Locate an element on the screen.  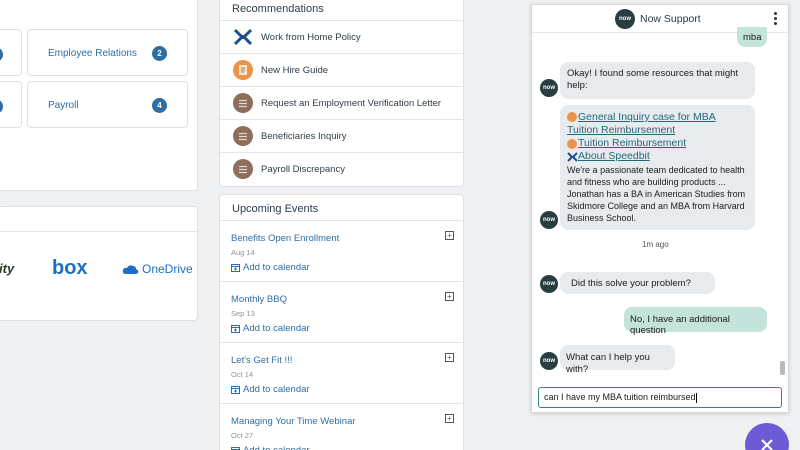
chat-title: Now Support is located at coordinates (670, 19).